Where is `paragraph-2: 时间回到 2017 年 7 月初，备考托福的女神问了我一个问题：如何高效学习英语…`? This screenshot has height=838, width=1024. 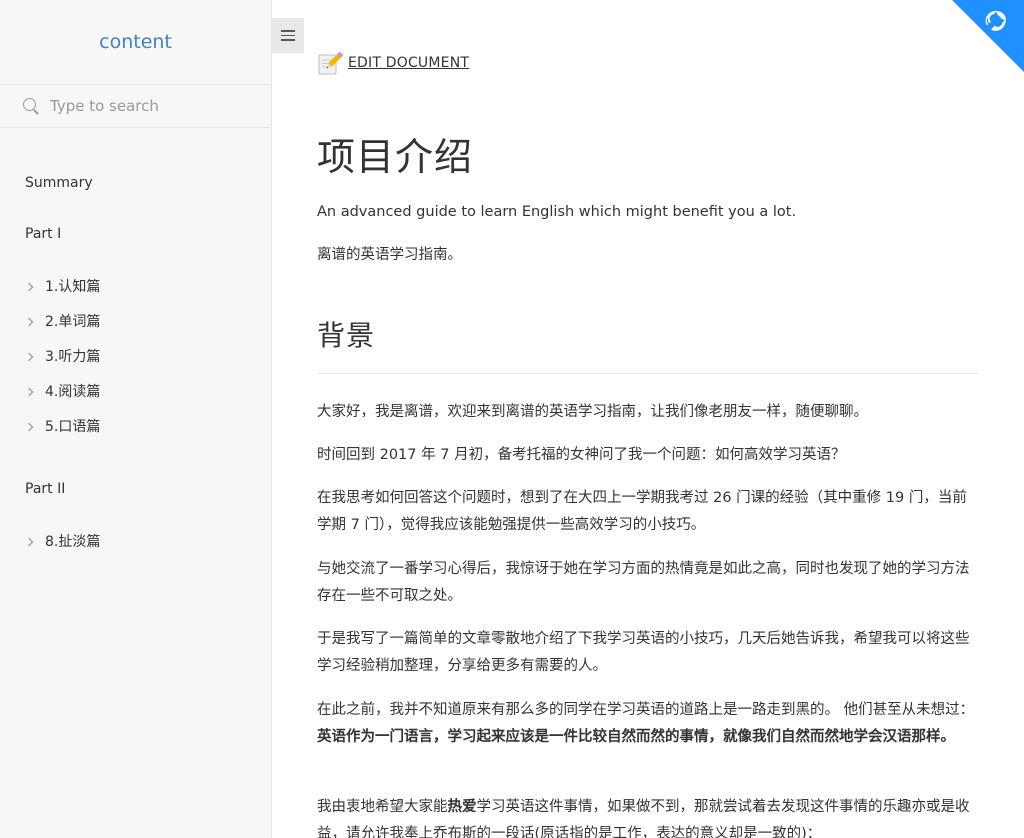
paragraph-2: 时间回到 2017 年 7 月初，备考托福的女神问了我一个问题：如何高效学习英语… is located at coordinates (581, 455).